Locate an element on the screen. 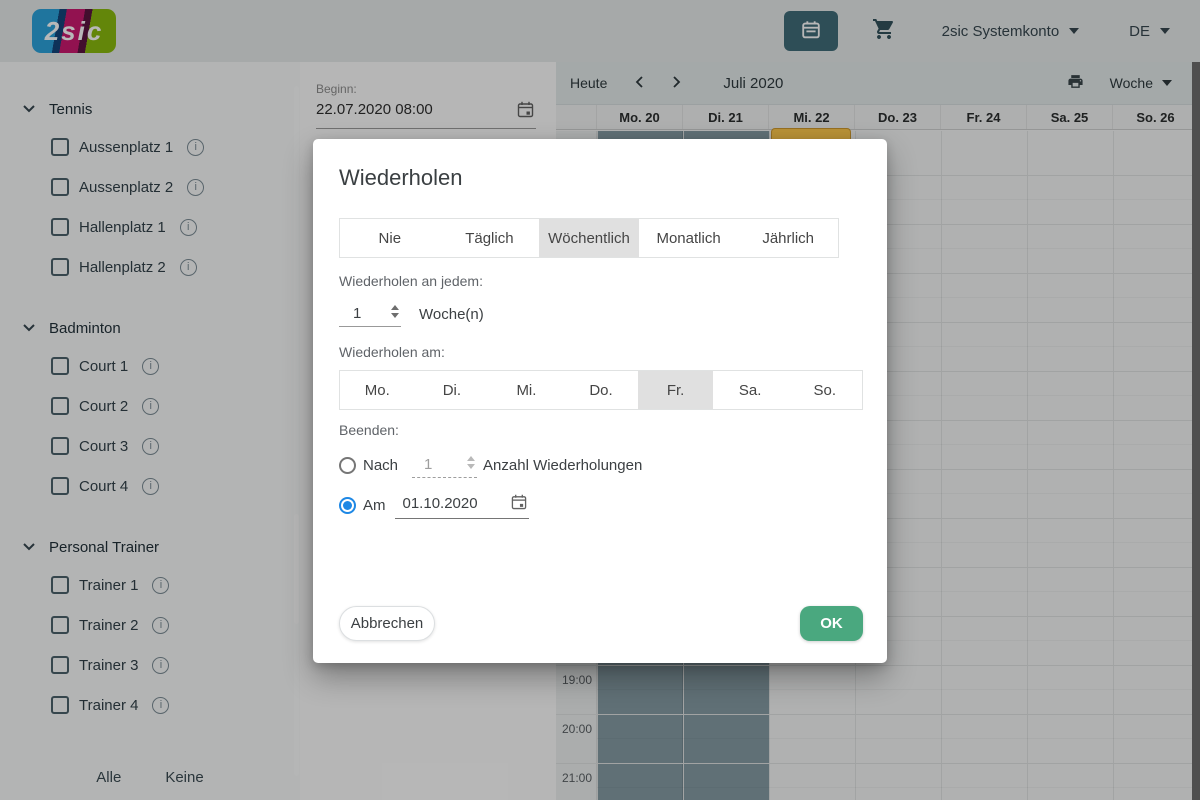 Image resolution: width=1200 pixels, height=800 pixels. weekday-button: Do. is located at coordinates (601, 390).